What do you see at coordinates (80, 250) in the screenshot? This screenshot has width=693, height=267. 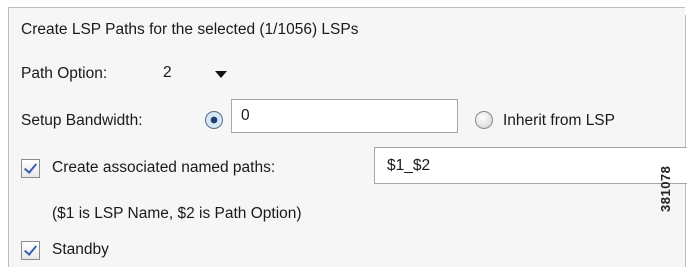 I see `standby-label: Standby` at bounding box center [80, 250].